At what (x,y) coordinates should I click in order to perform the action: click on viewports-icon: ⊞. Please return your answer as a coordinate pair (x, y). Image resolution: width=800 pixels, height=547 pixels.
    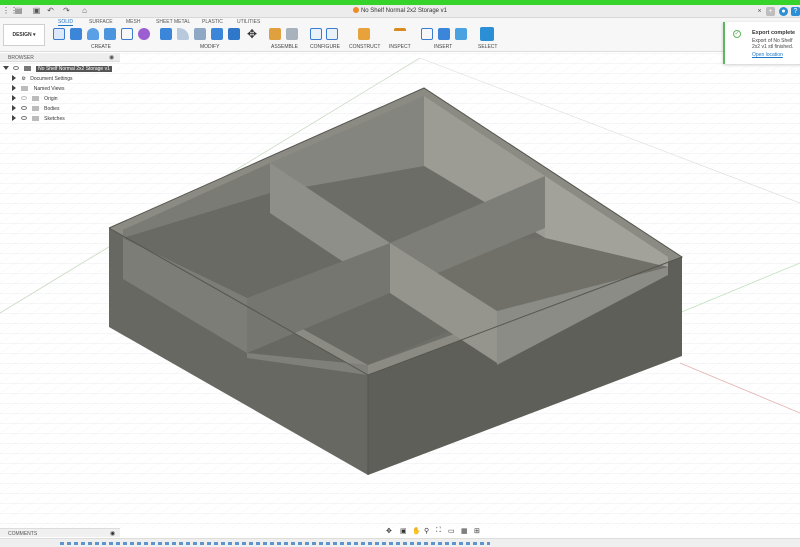
    Looking at the image, I should click on (477, 531).